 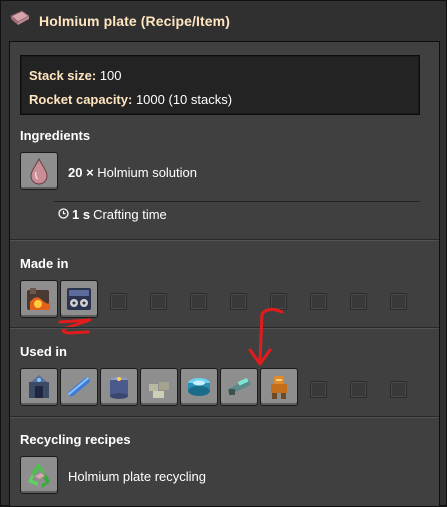 What do you see at coordinates (110, 75) in the screenshot?
I see `stack-size-value: 100` at bounding box center [110, 75].